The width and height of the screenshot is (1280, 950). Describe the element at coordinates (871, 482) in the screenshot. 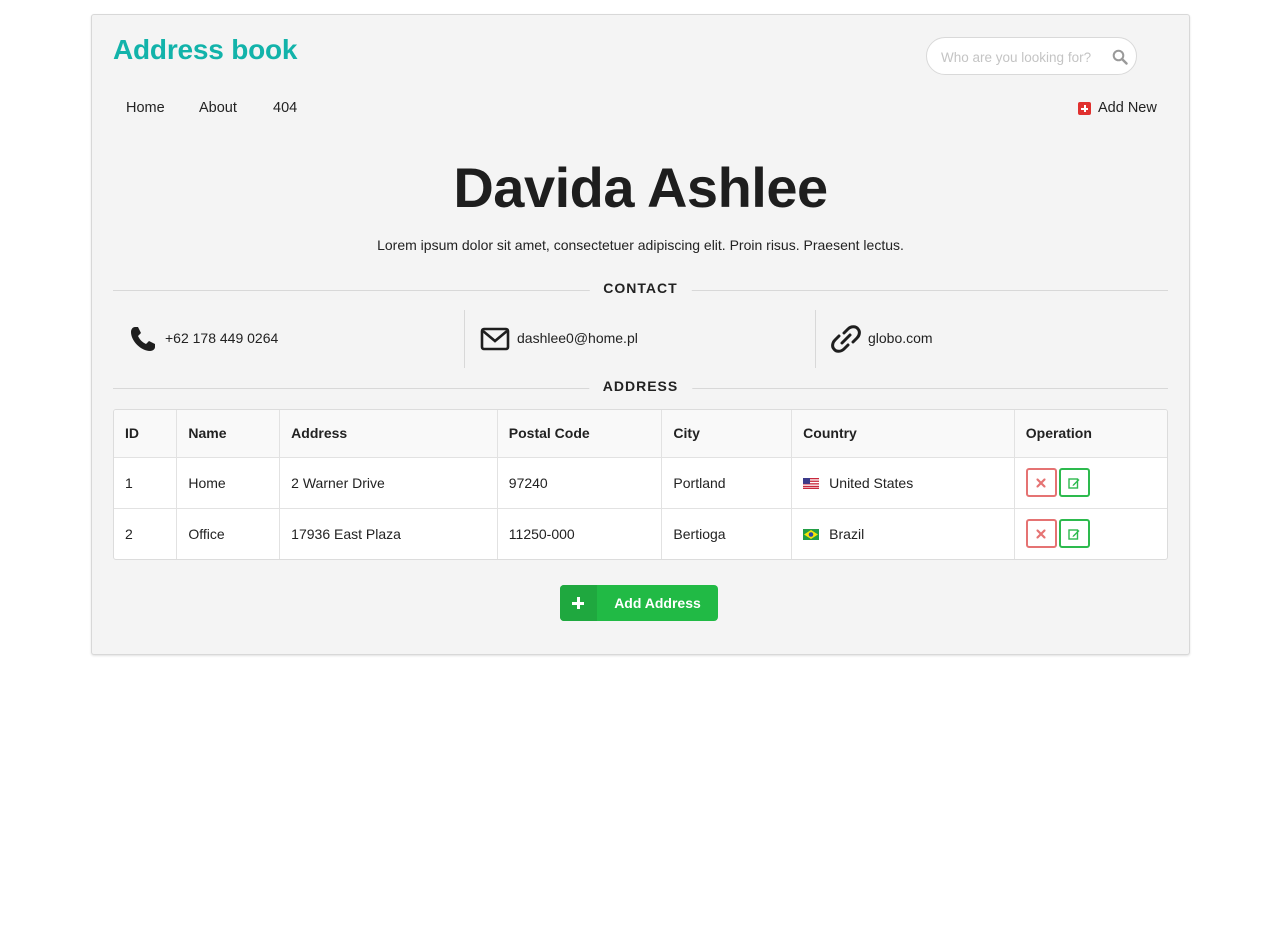

I see `cell-country-name: United States` at that location.